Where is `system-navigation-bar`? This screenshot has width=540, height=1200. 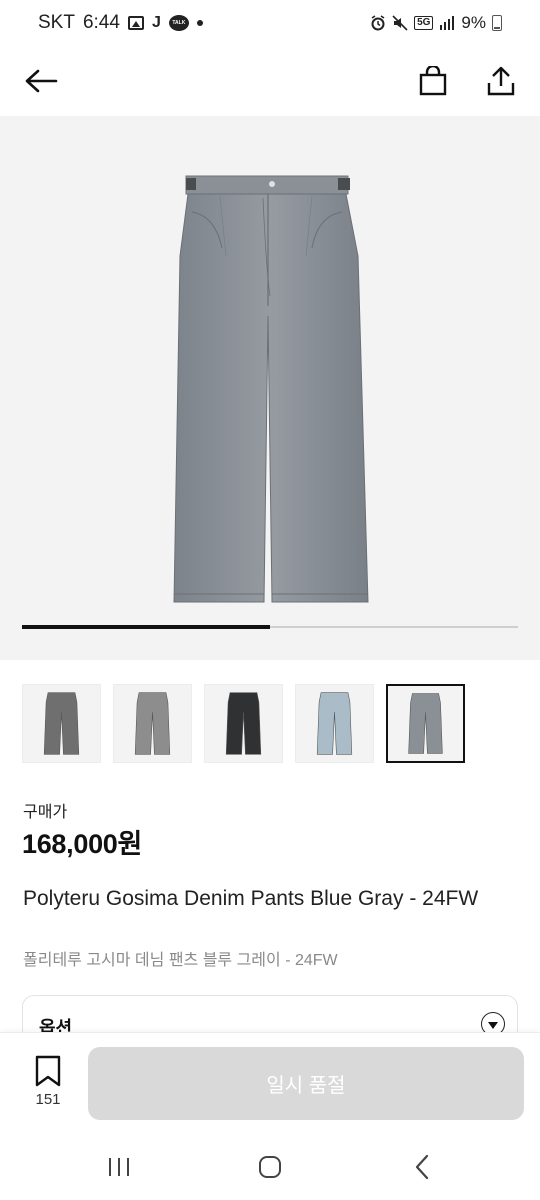
system-navigation-bar is located at coordinates (270, 1166).